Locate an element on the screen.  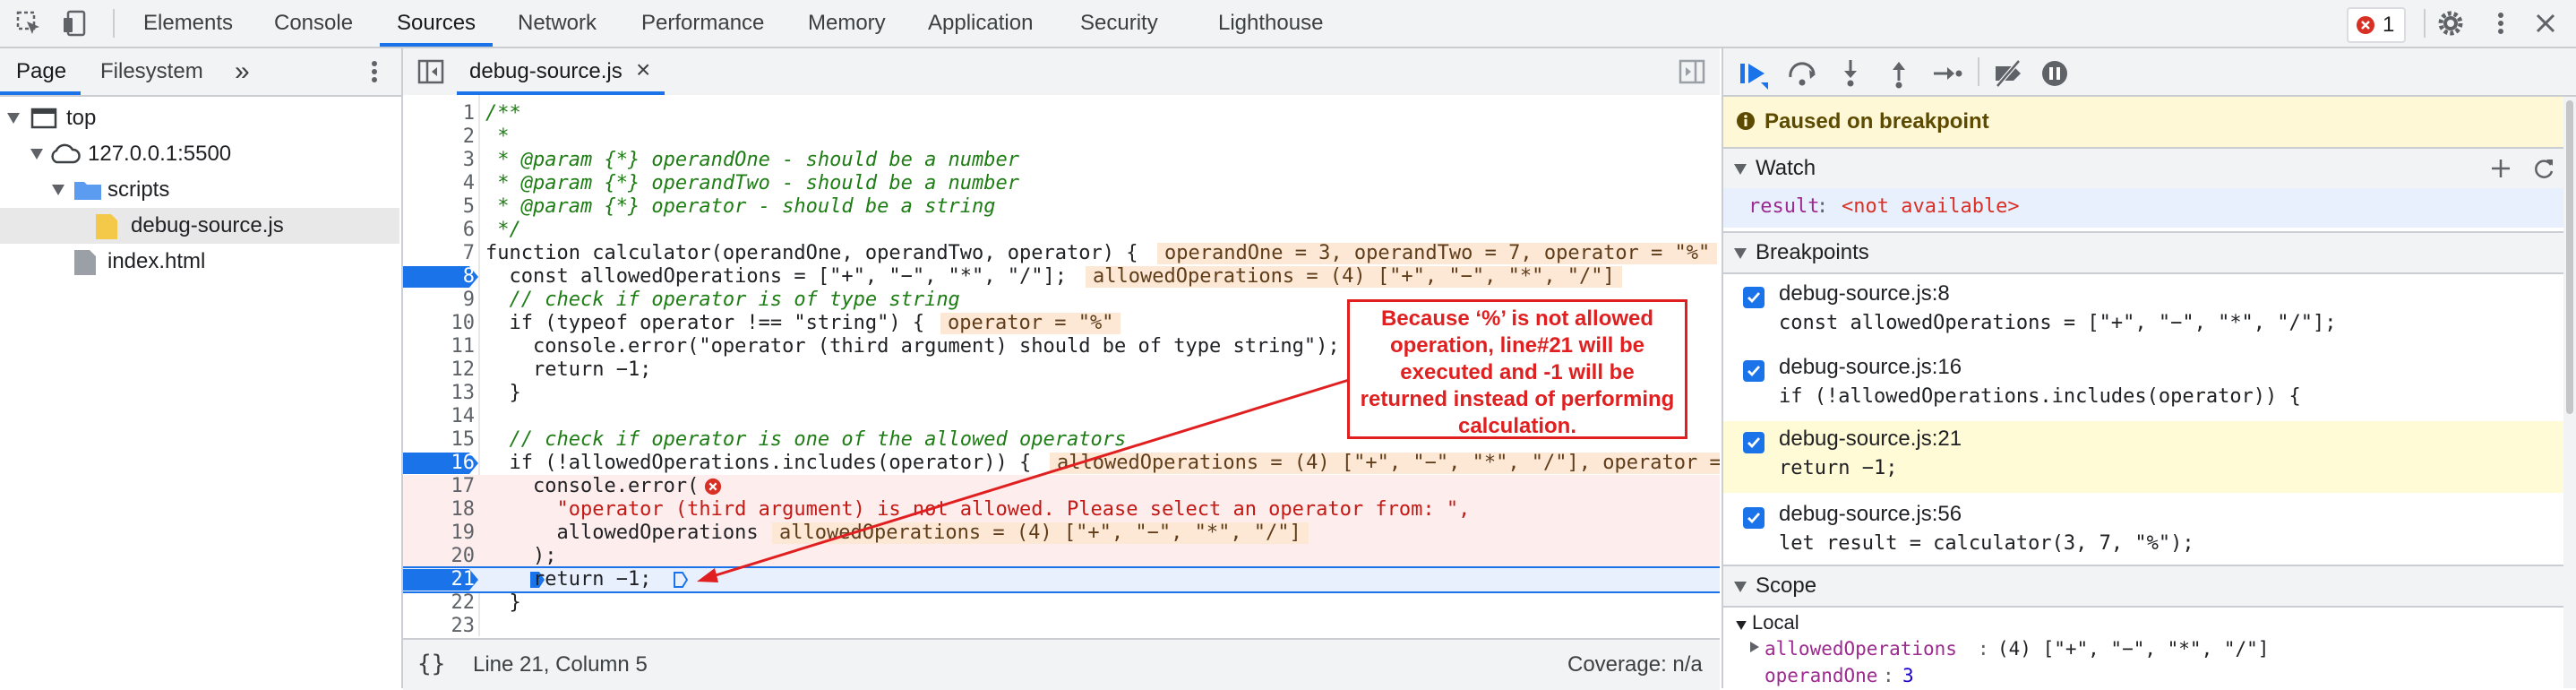
line-number: 13 is located at coordinates (439, 393).